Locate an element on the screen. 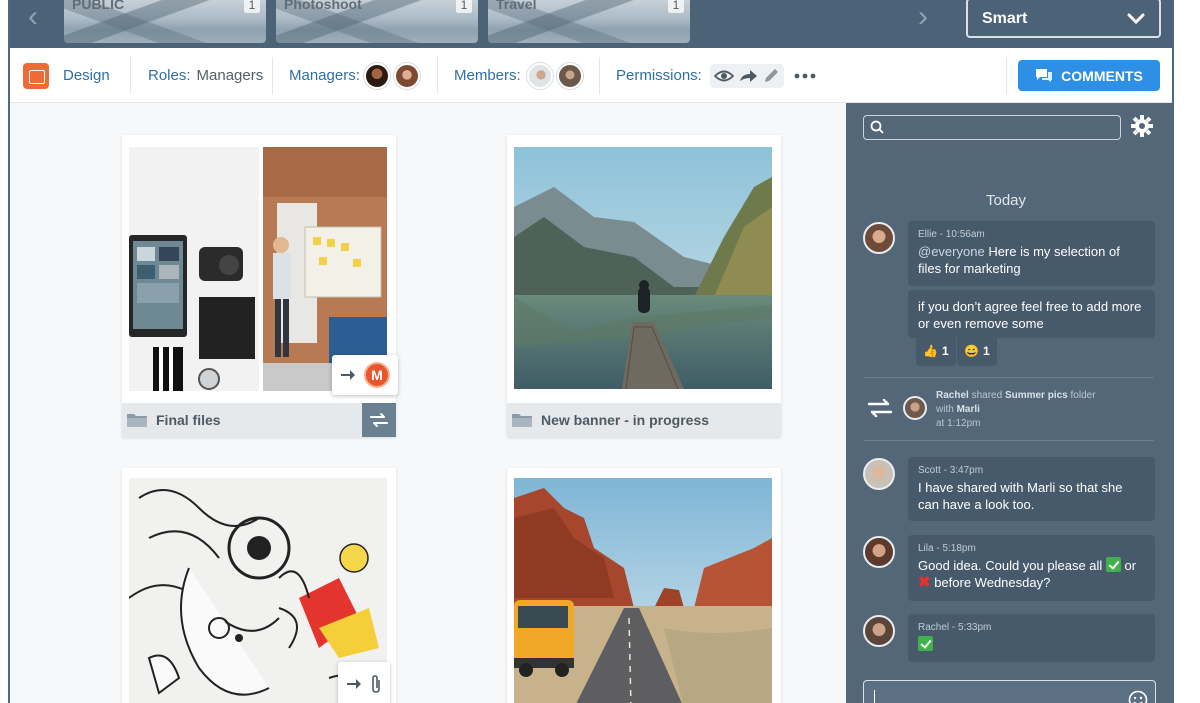 This screenshot has height=703, width=1200. event-time: at 1:12pm is located at coordinates (958, 423).